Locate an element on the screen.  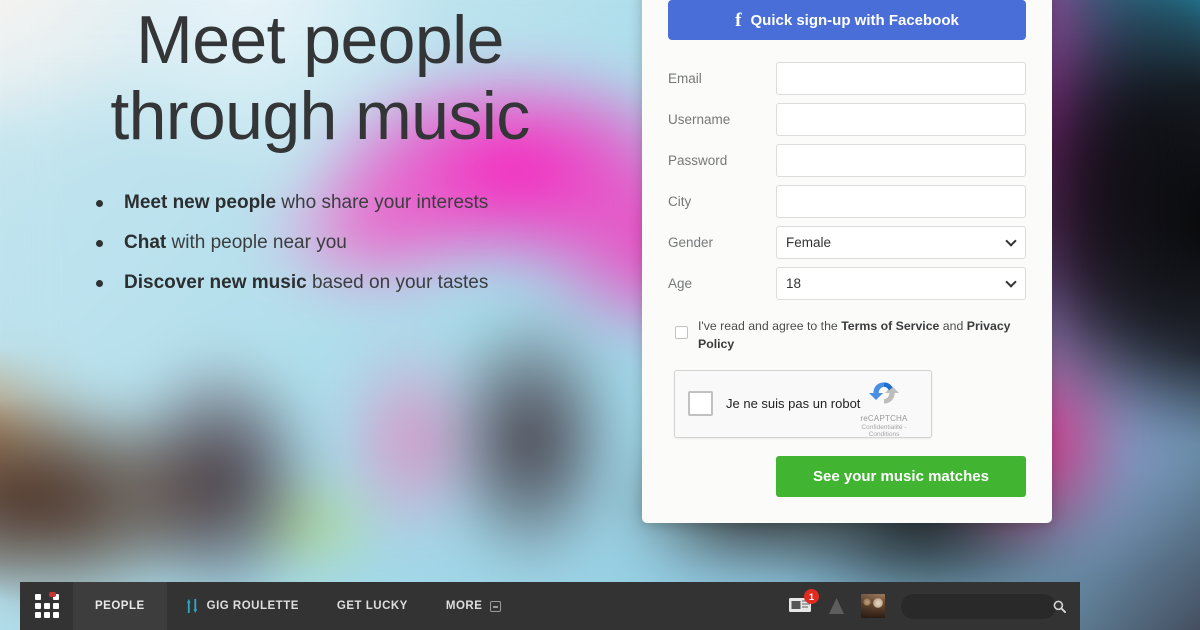
nav-get-lucky-label: GET LUCKY is located at coordinates (372, 606).